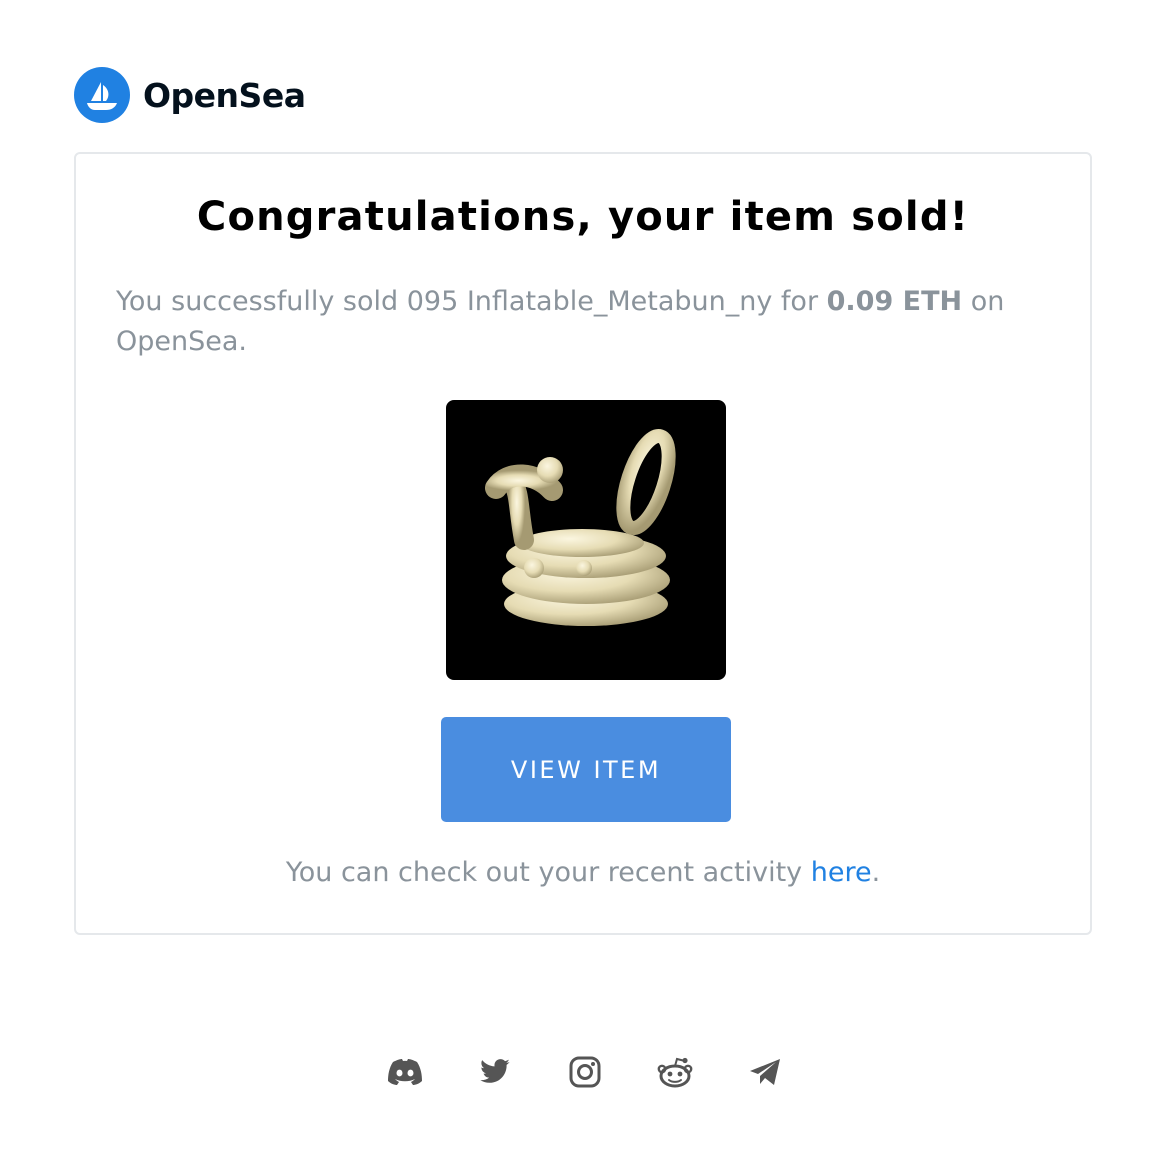 The width and height of the screenshot is (1170, 1170). Describe the element at coordinates (841, 872) in the screenshot. I see `activity-here-link: here` at that location.